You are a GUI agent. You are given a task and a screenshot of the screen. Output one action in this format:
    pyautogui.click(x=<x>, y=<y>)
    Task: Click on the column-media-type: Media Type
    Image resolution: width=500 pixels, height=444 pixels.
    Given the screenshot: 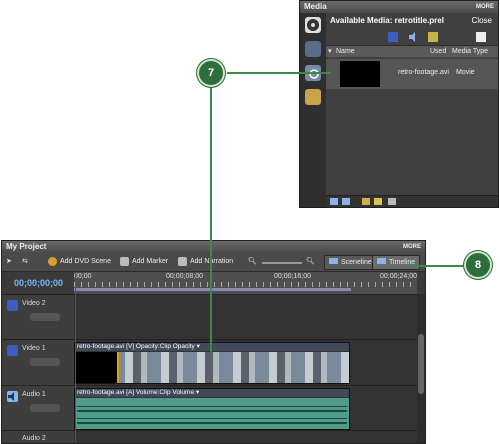 What is the action you would take?
    pyautogui.click(x=470, y=51)
    